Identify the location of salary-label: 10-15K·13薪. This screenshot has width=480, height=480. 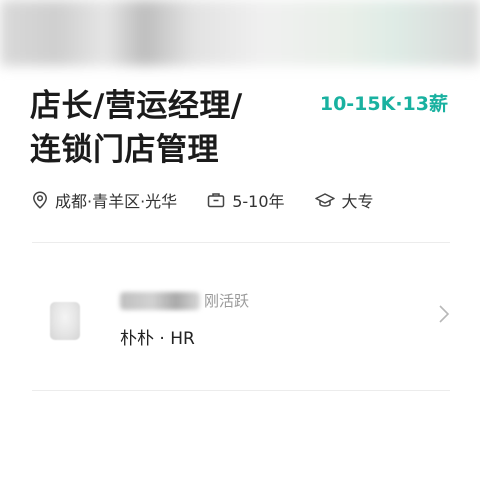
(383, 104).